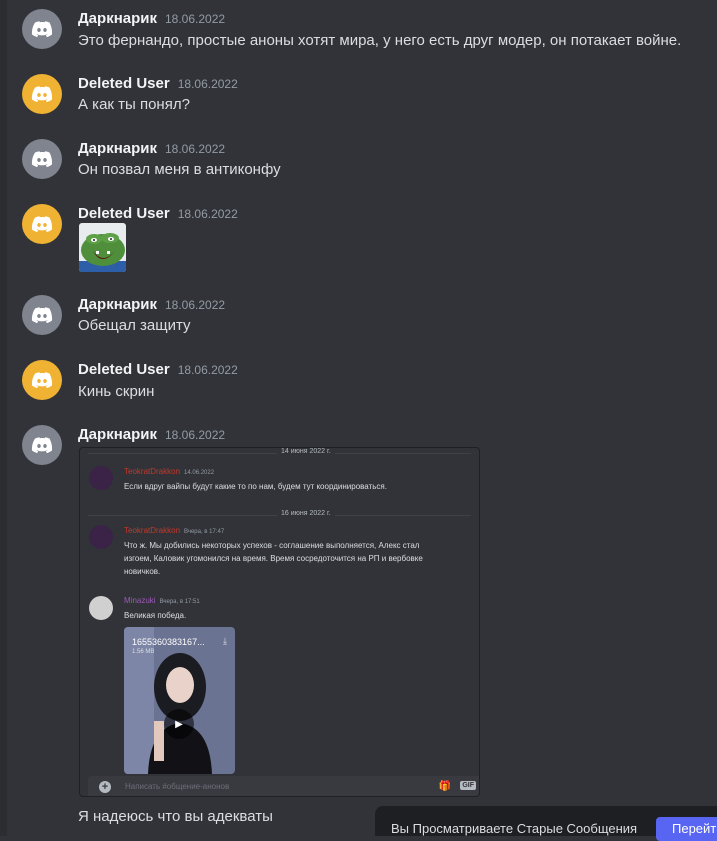  I want to click on post-text: Великая победа., so click(155, 615).